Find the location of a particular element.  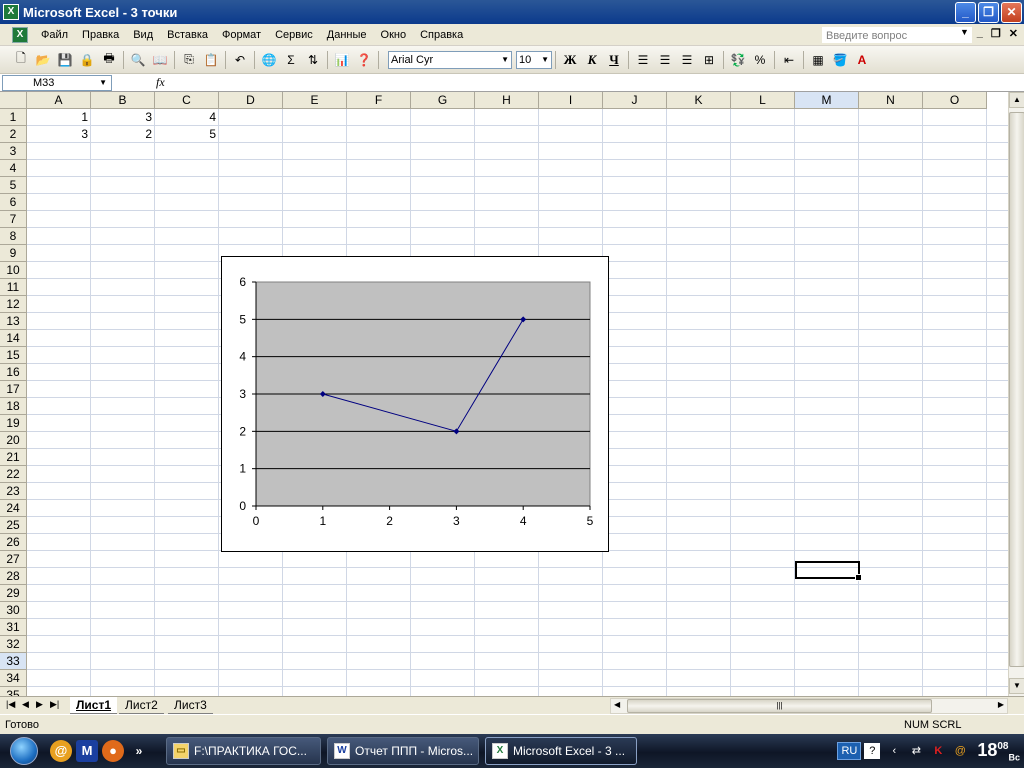

cell-a2: 3 is located at coordinates (59, 134).